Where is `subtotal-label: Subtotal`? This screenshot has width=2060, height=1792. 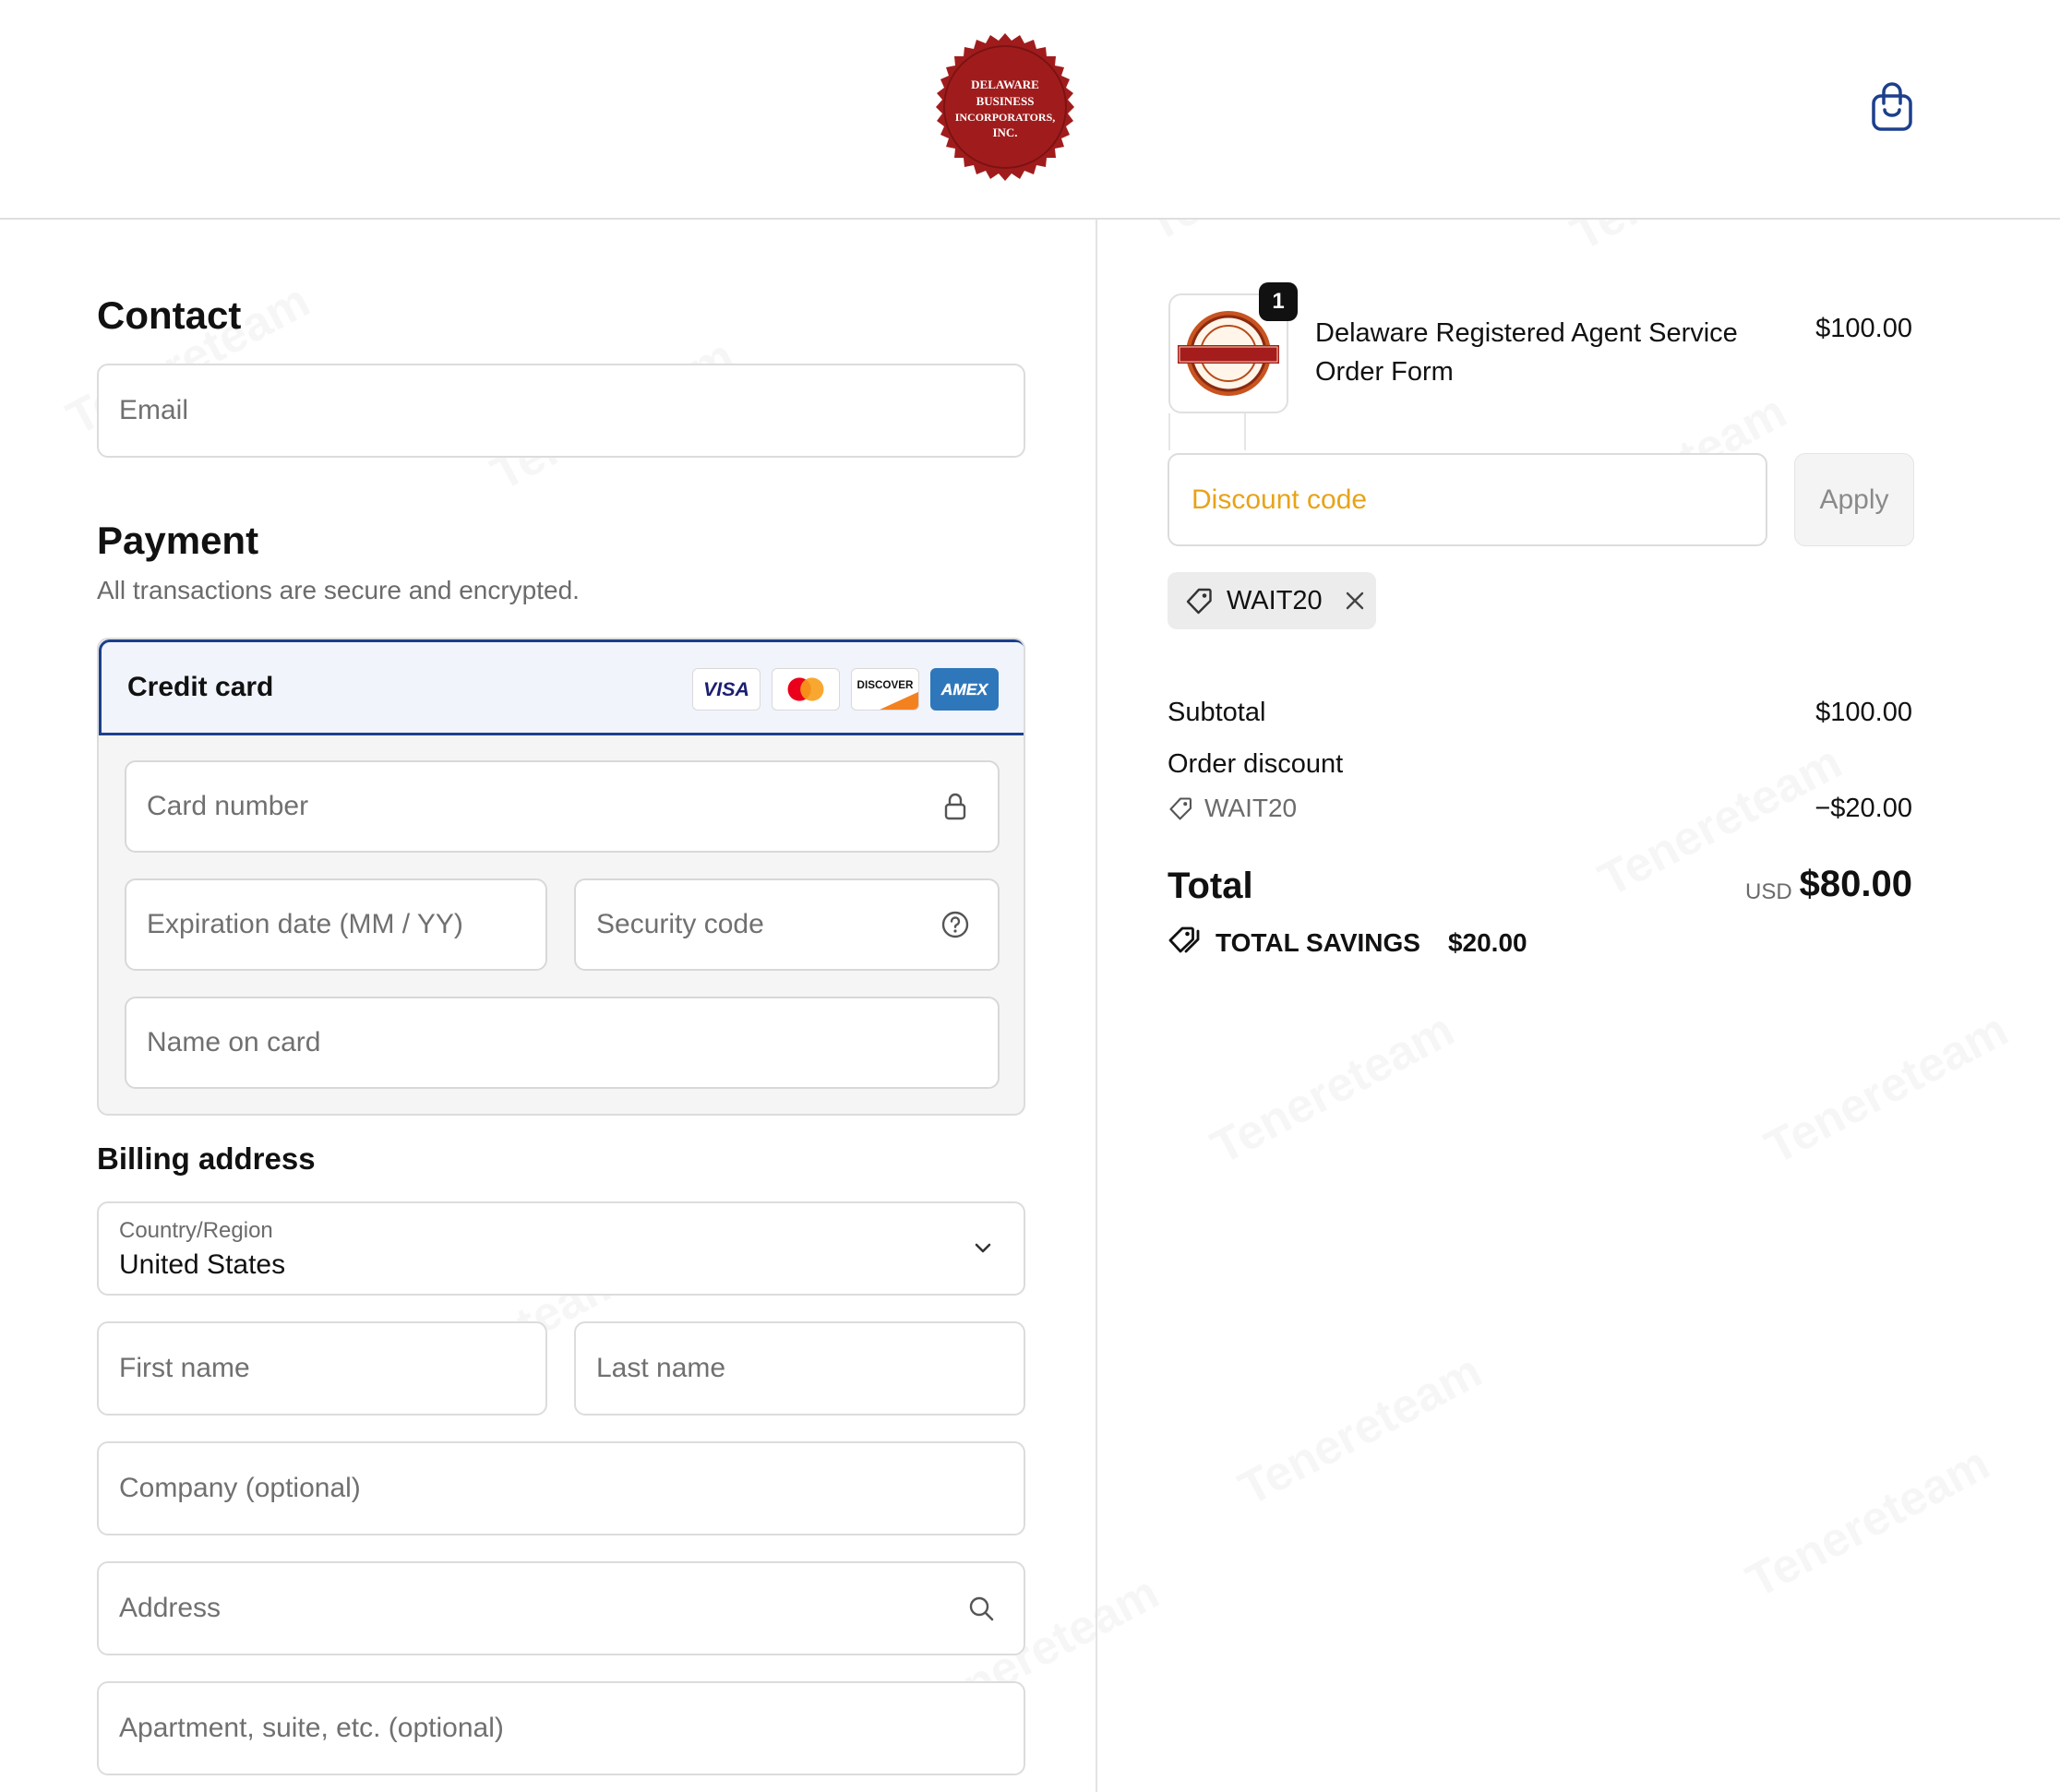
subtotal-label: Subtotal is located at coordinates (1217, 713).